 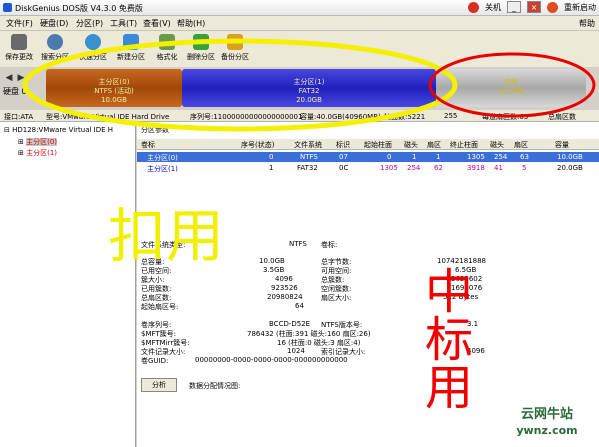 What do you see at coordinates (37, 153) in the screenshot?
I see `tree-partition-1: ⊞ 主分区(1)` at bounding box center [37, 153].